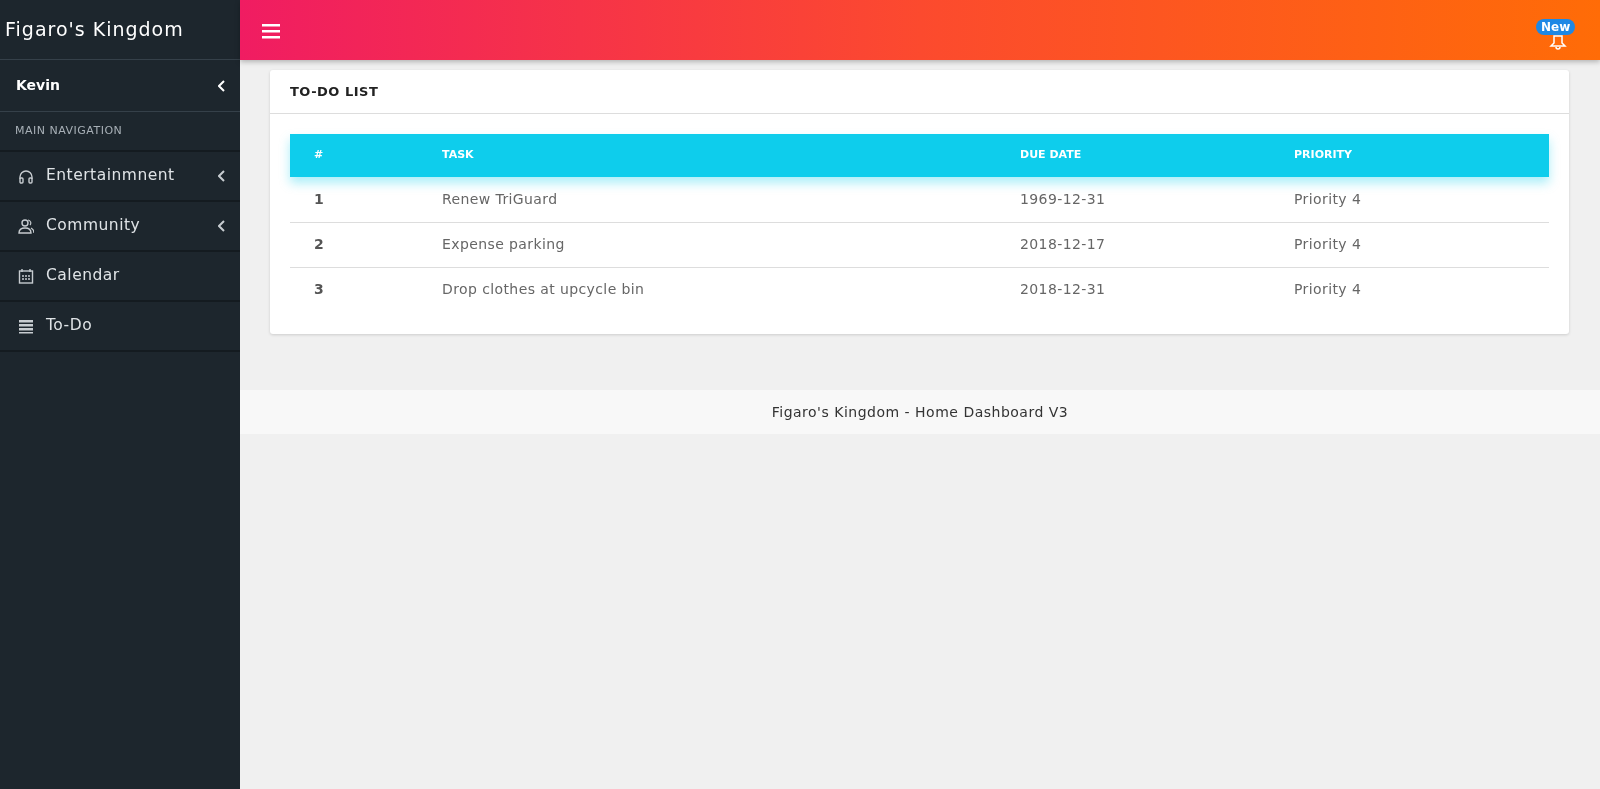  What do you see at coordinates (1156, 244) in the screenshot?
I see `table-cell: 2018-12-17` at bounding box center [1156, 244].